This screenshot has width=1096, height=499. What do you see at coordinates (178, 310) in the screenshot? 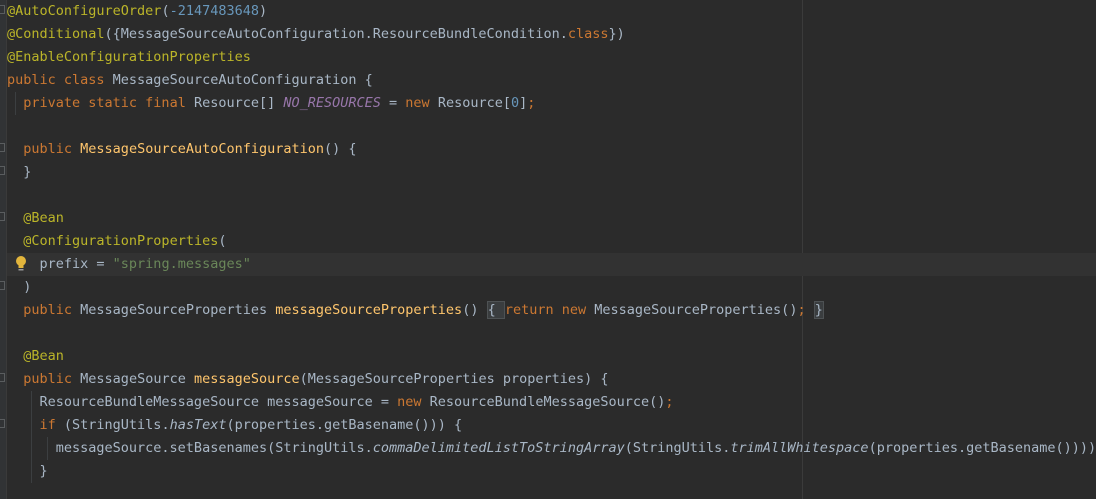
I see `code-token: MessageSourceProperties` at bounding box center [178, 310].